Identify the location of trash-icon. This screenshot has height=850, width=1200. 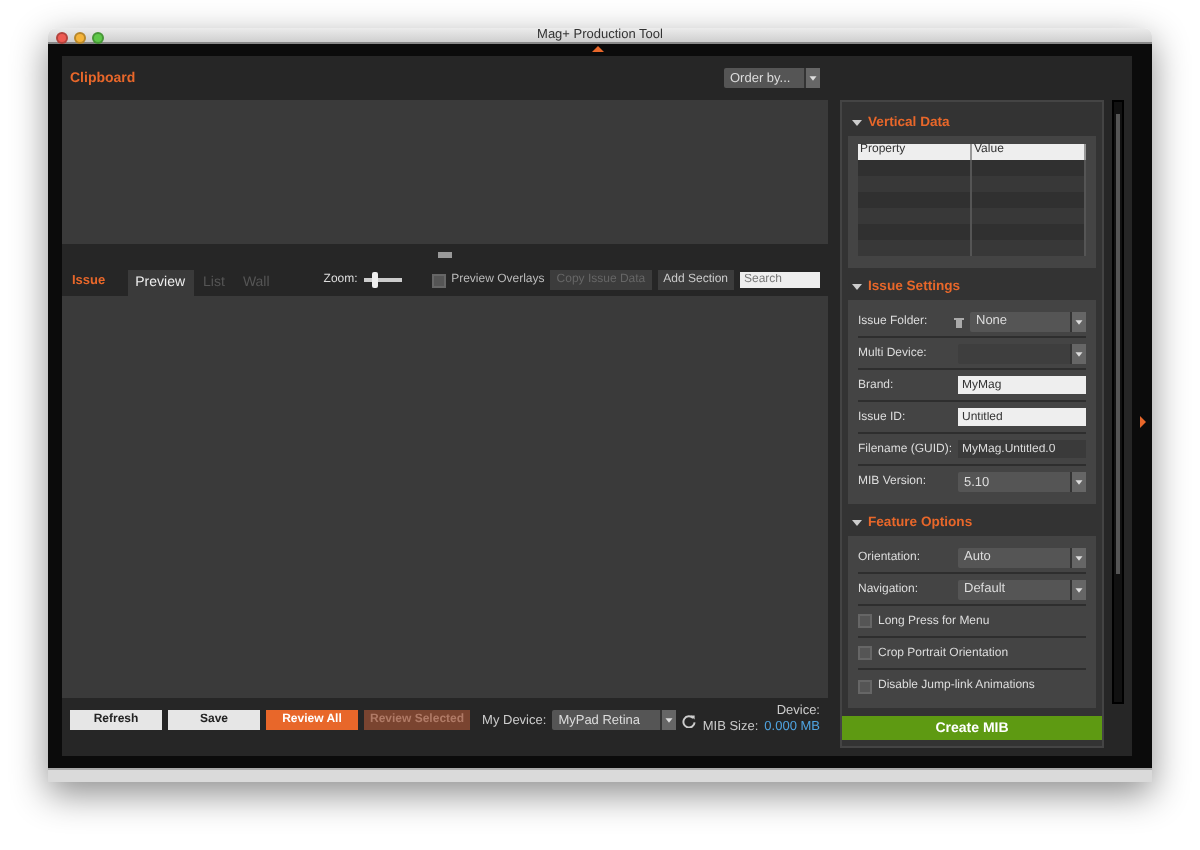
(959, 321).